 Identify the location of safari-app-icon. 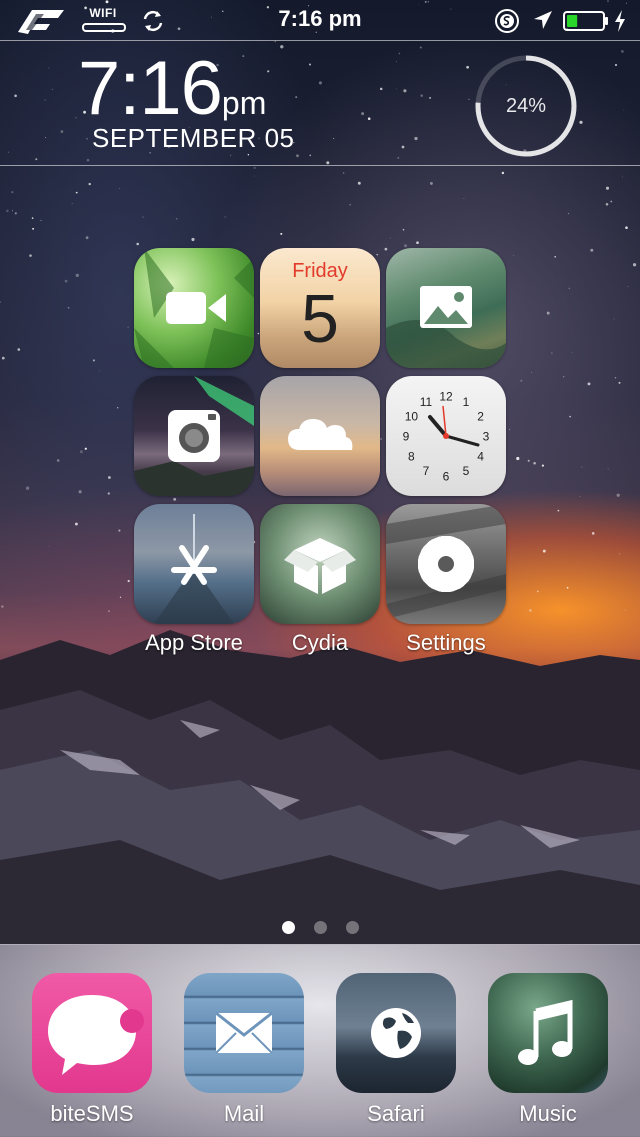
(396, 1033).